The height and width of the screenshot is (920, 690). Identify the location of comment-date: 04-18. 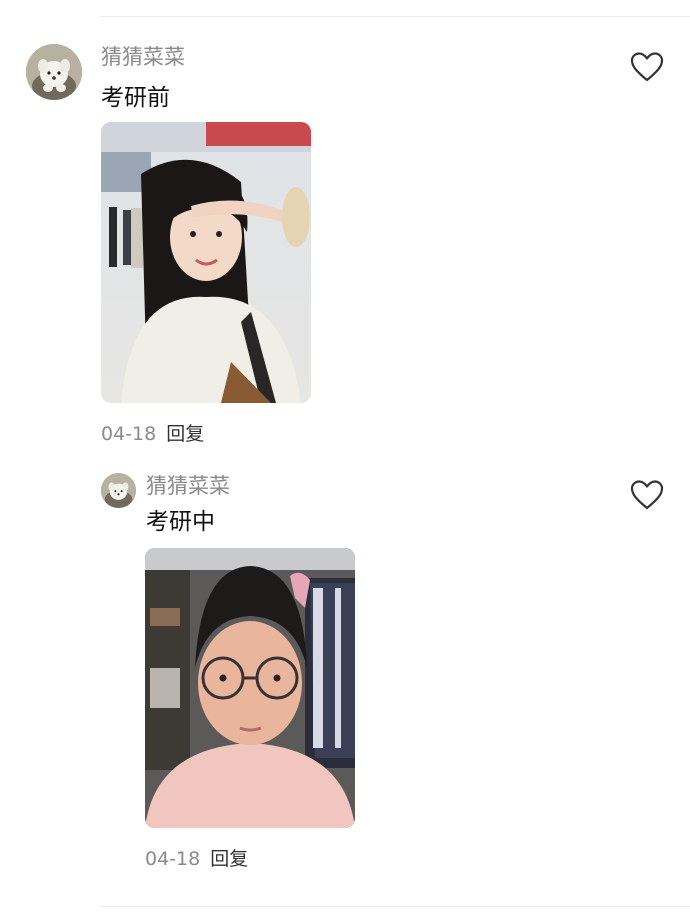
(129, 434).